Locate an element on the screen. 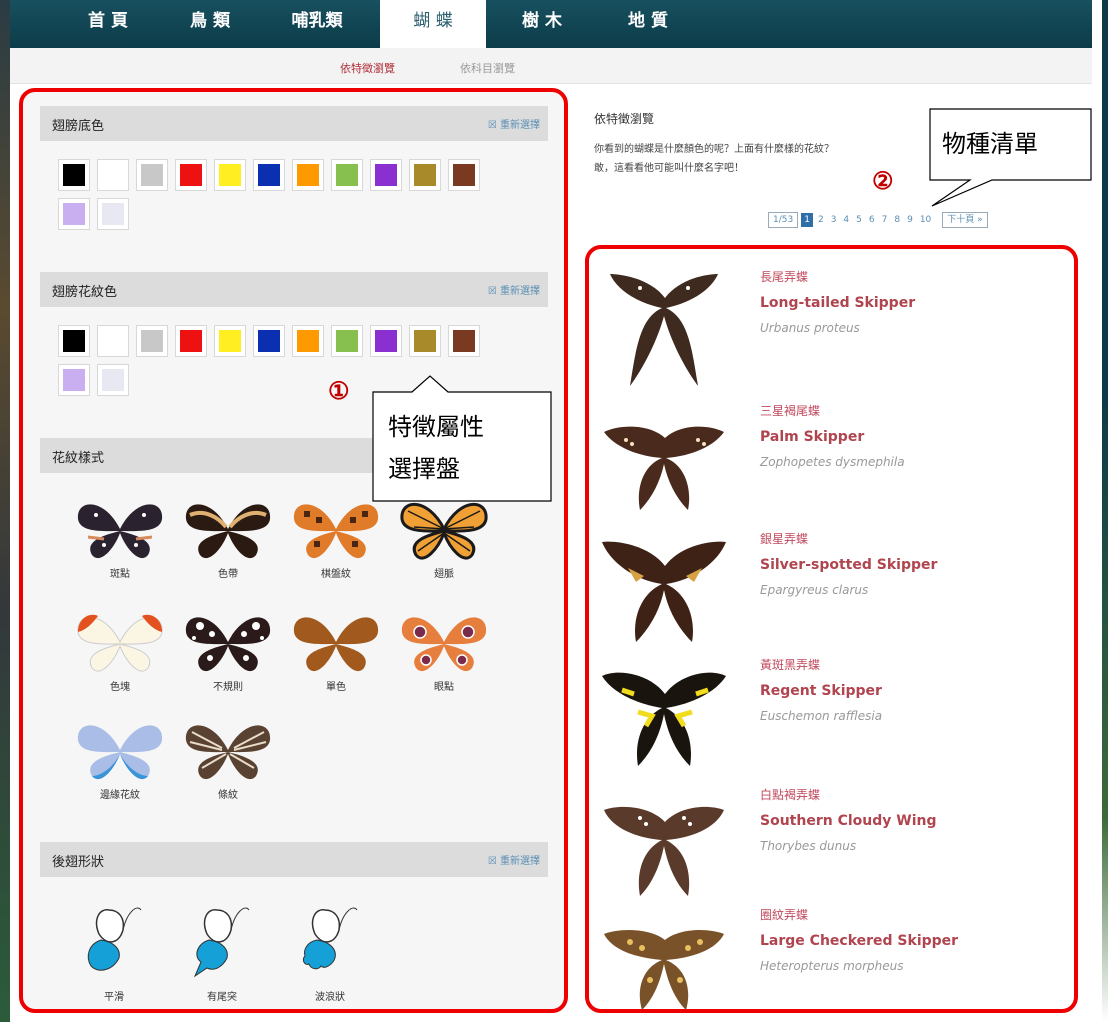 This screenshot has width=1108, height=1026. page-1: 1 is located at coordinates (807, 220).